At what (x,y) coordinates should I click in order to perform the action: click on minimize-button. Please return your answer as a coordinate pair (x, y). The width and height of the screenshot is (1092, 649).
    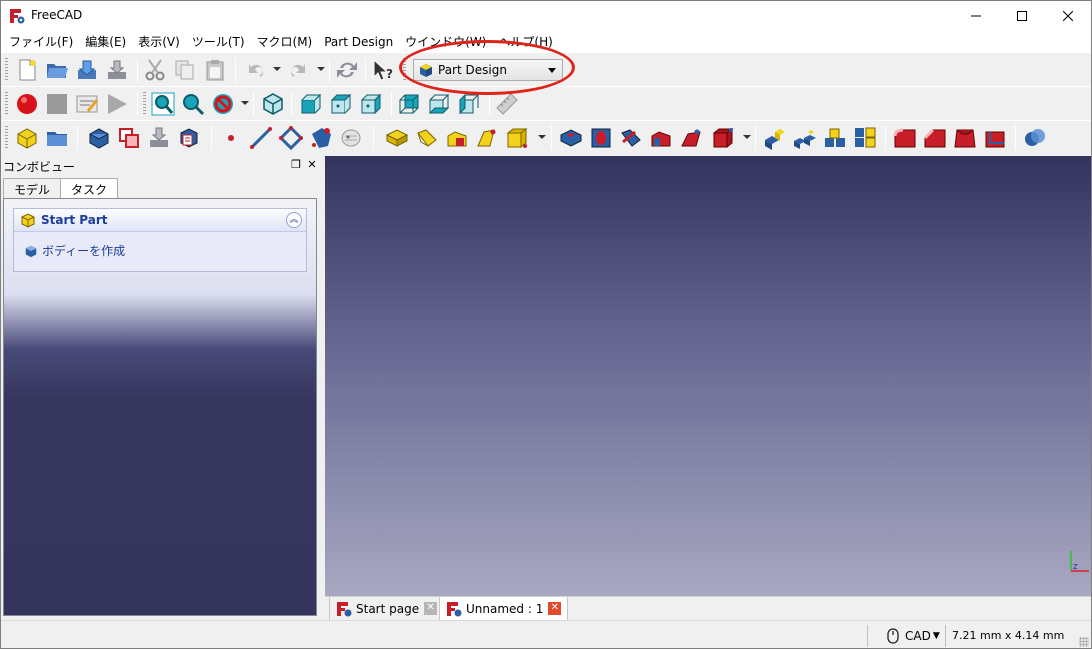
    Looking at the image, I should click on (976, 16).